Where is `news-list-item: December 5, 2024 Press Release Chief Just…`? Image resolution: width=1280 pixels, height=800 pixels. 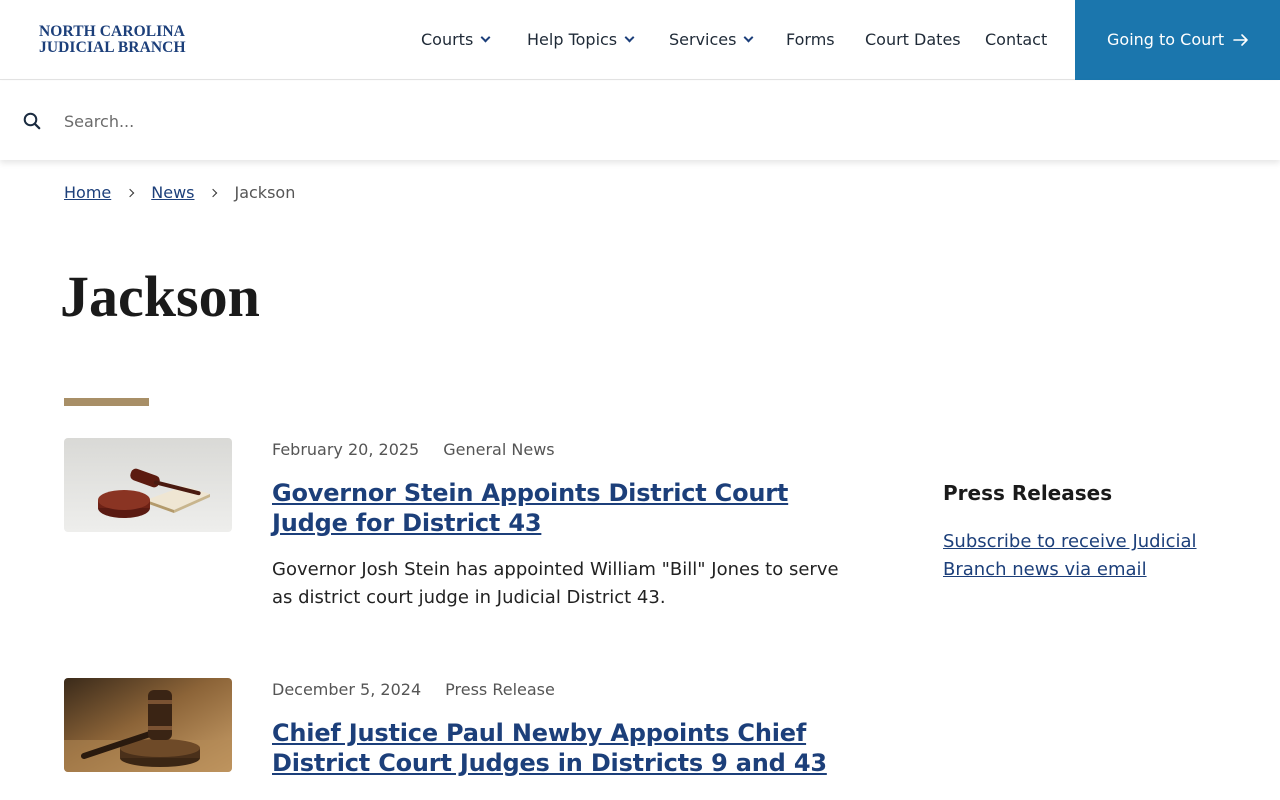
news-list-item: December 5, 2024 Press Release Chief Just… is located at coordinates (454, 739).